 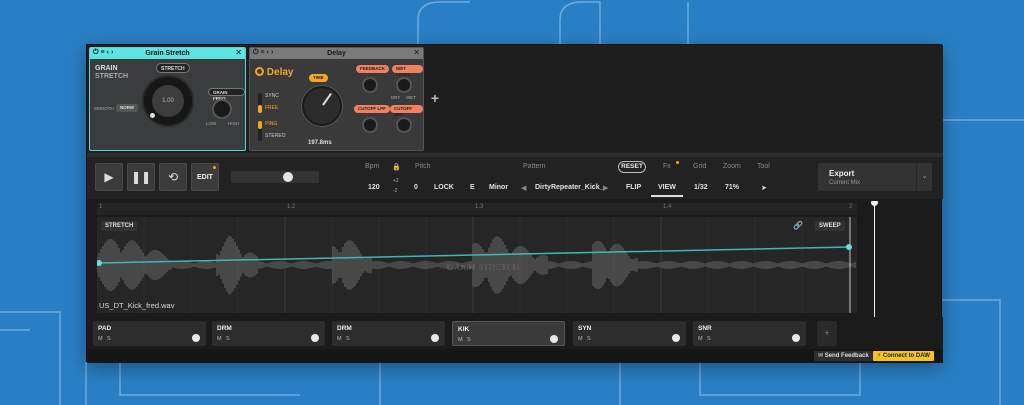 I want to click on bpm-value: 120, so click(x=374, y=187).